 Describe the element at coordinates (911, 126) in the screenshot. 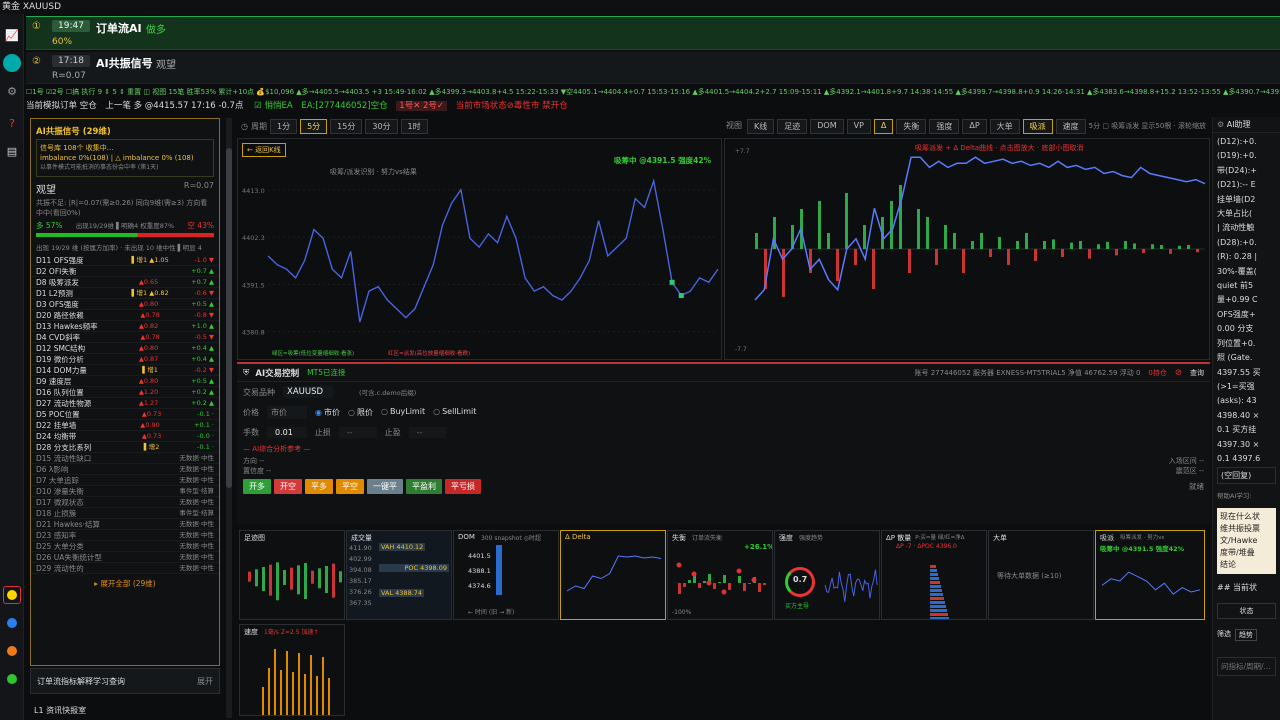

I see `view-tab-失衡: 失衡` at that location.